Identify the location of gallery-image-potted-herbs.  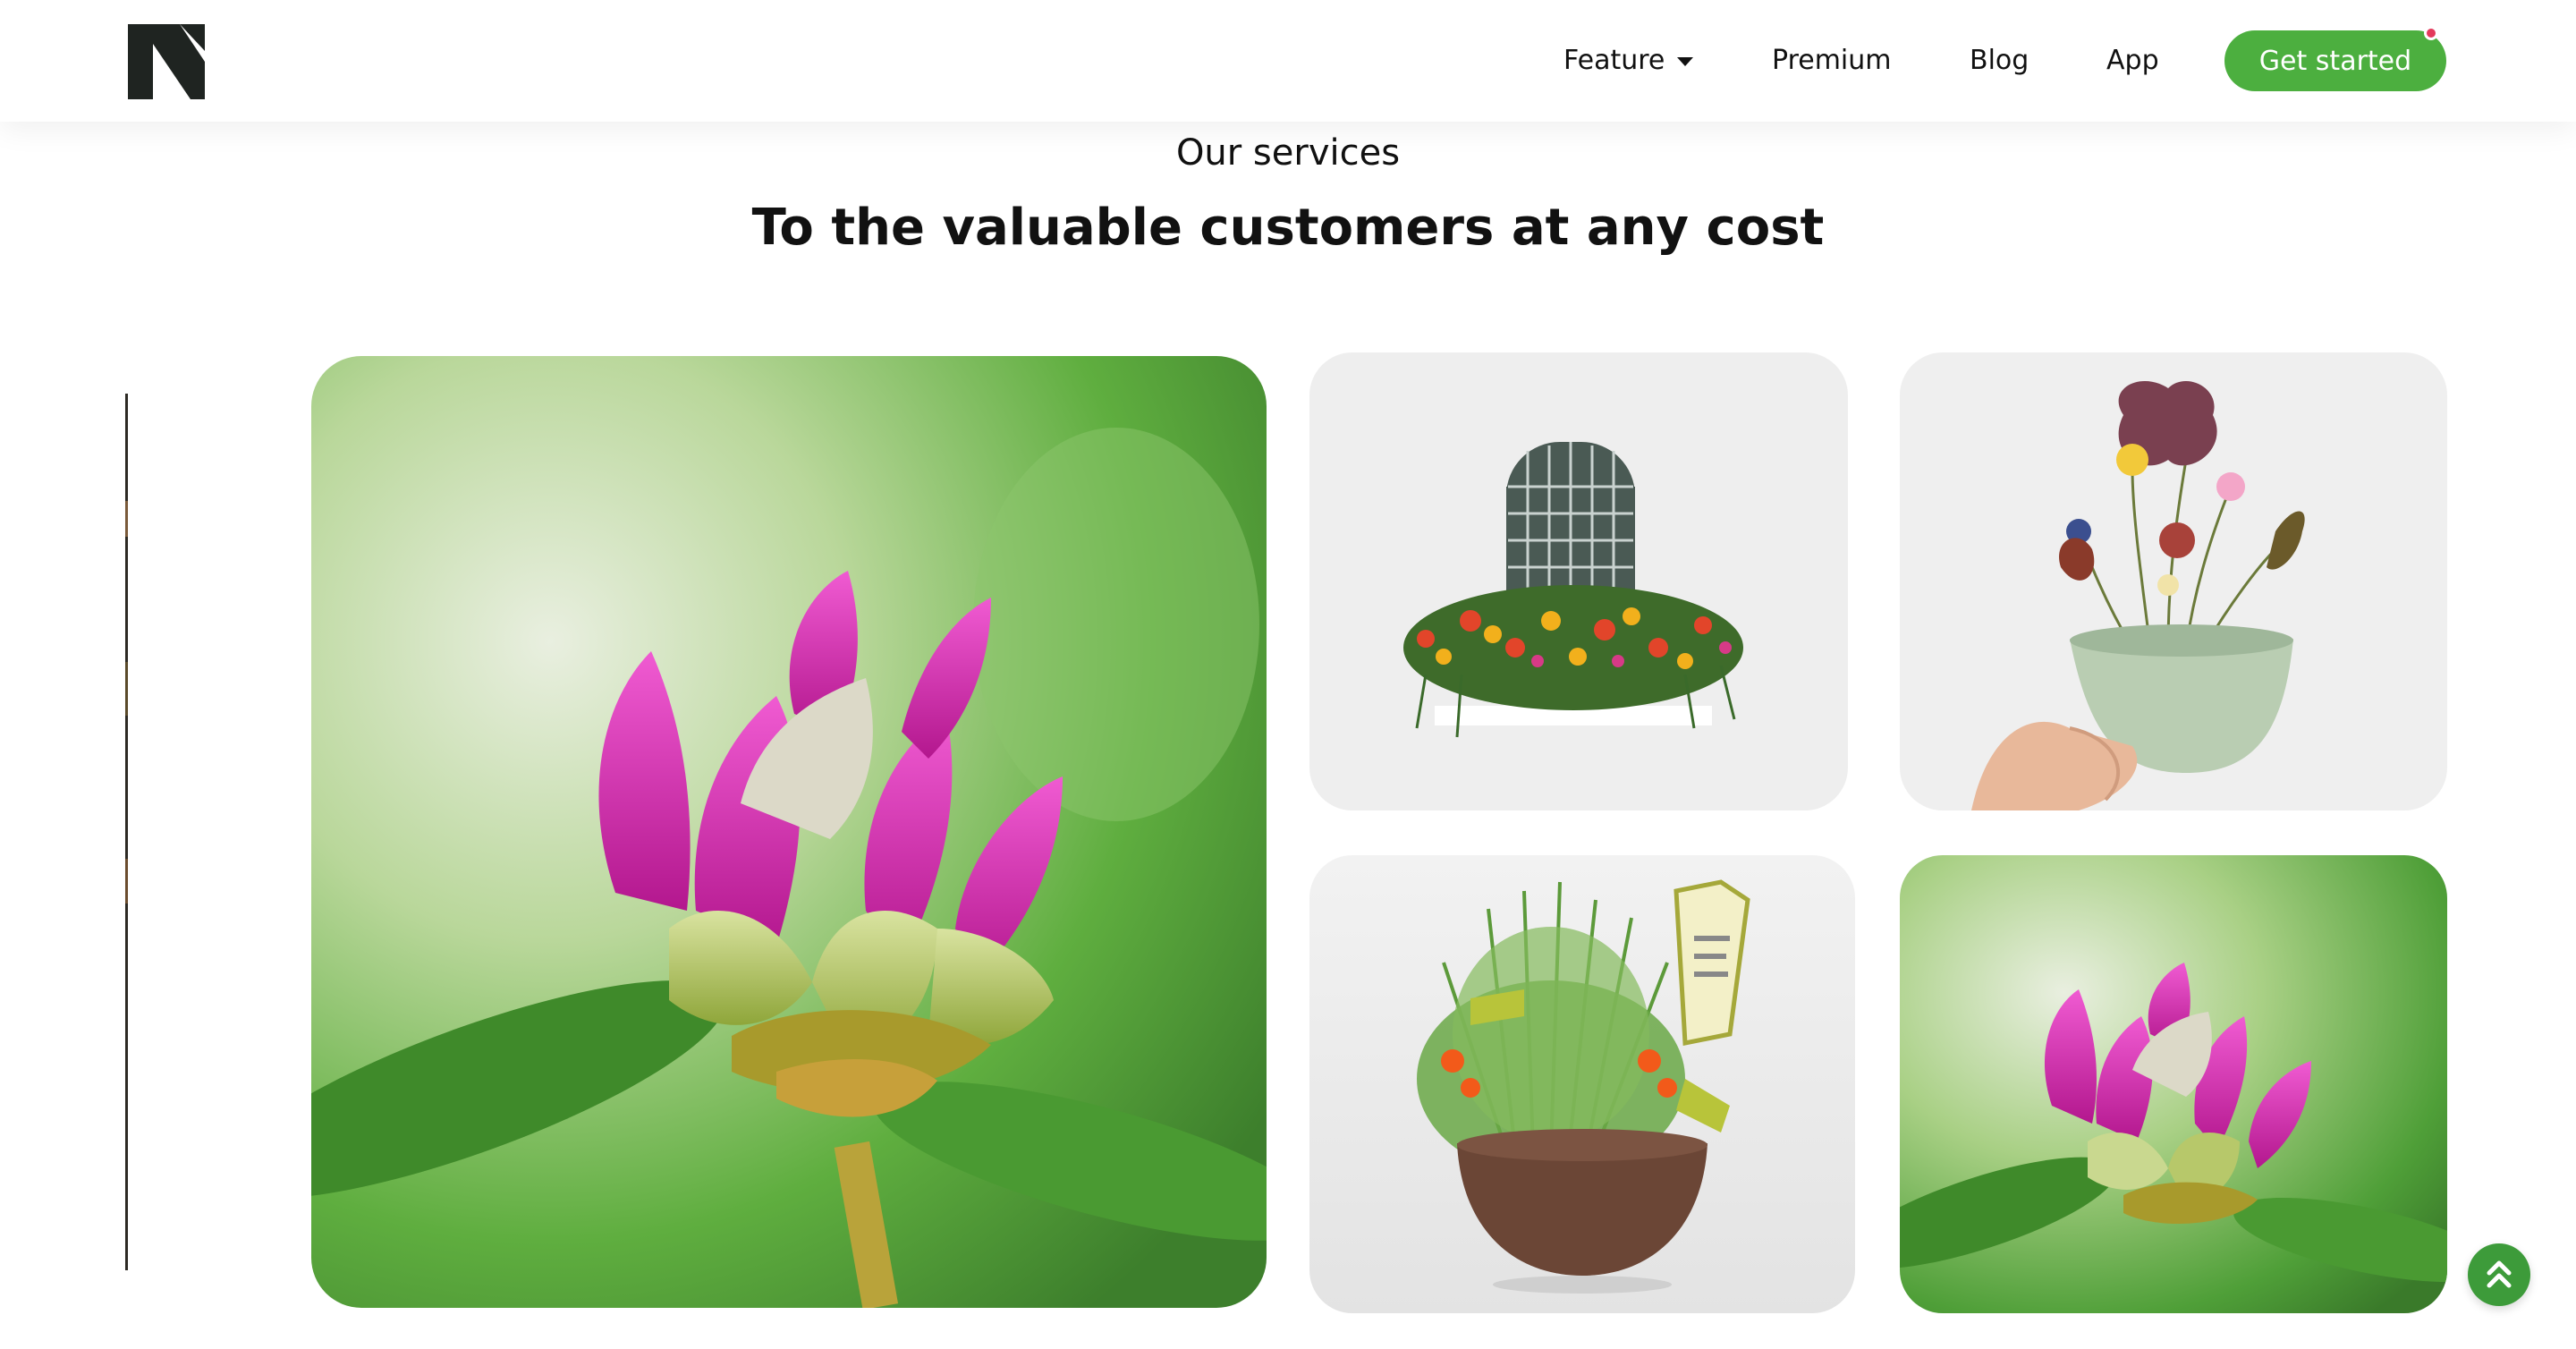
(1582, 1084).